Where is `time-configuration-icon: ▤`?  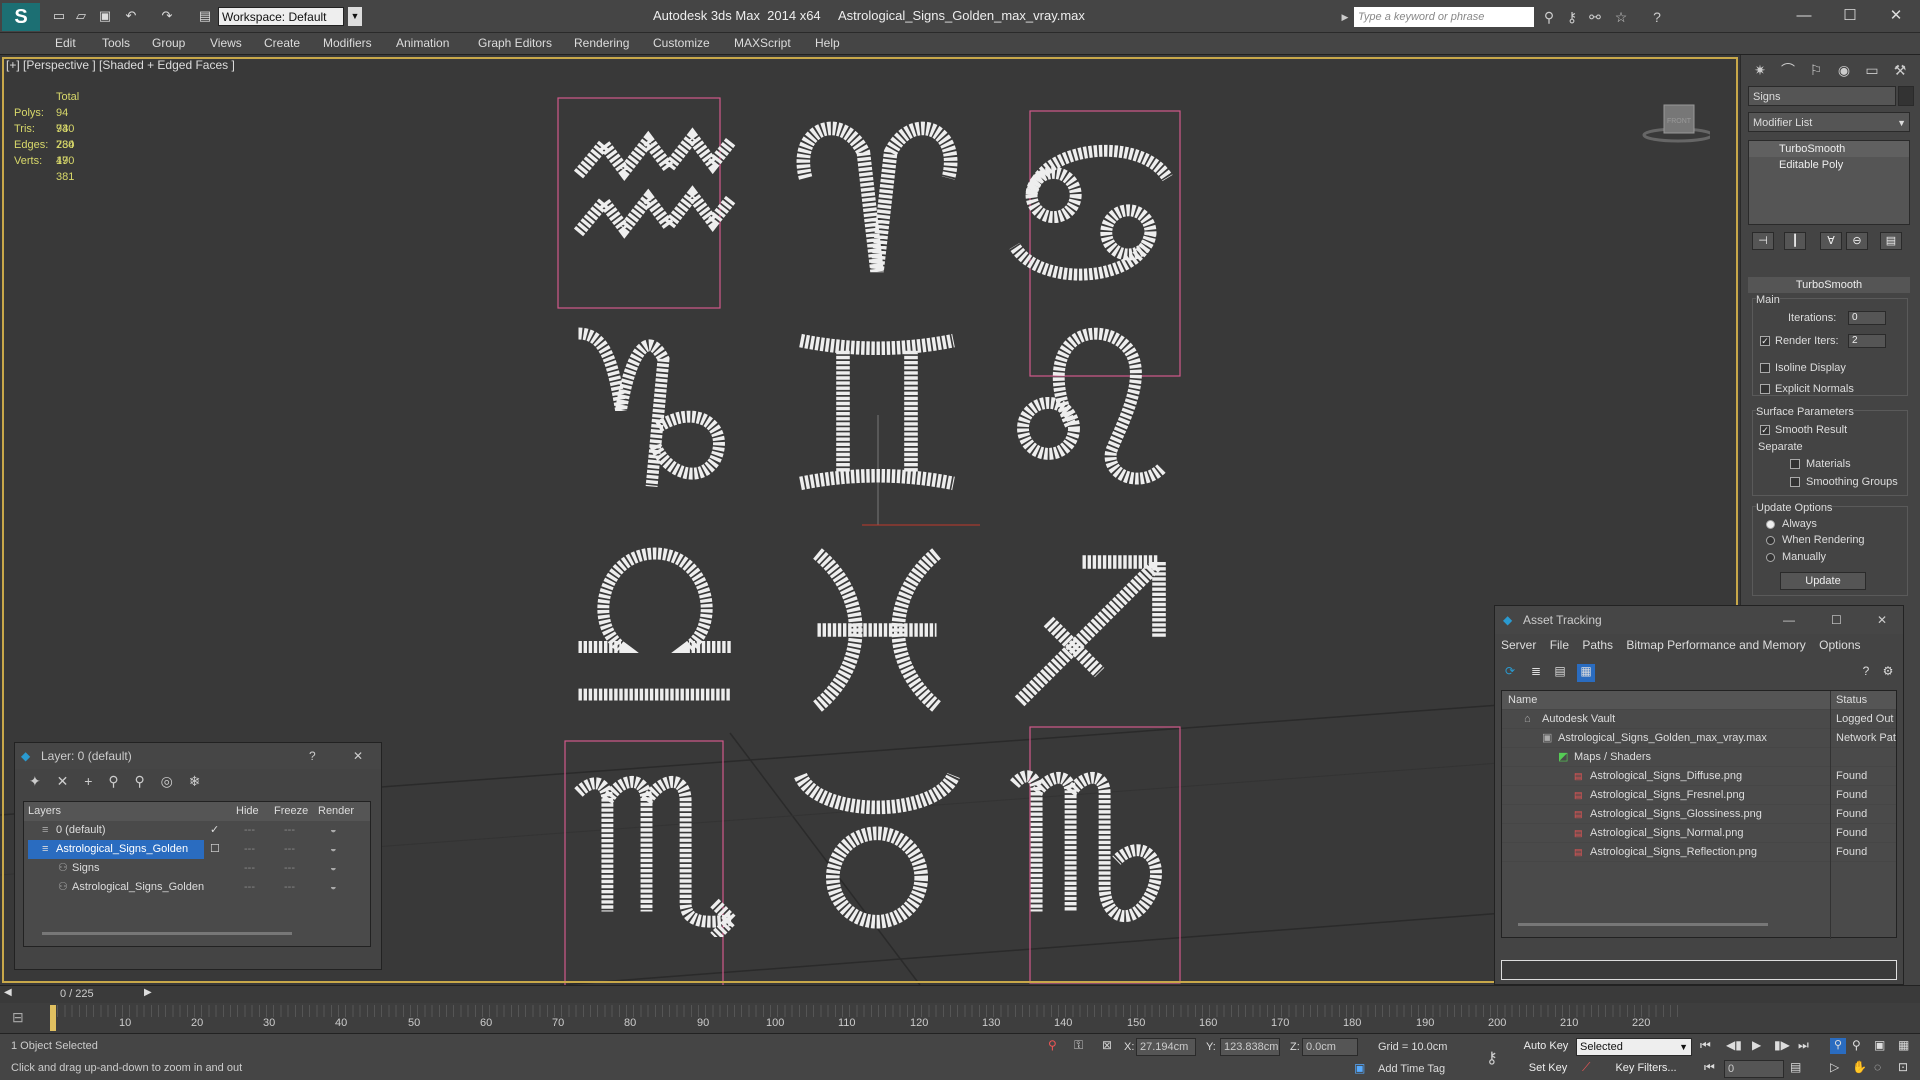
time-configuration-icon: ▤ is located at coordinates (1795, 1067).